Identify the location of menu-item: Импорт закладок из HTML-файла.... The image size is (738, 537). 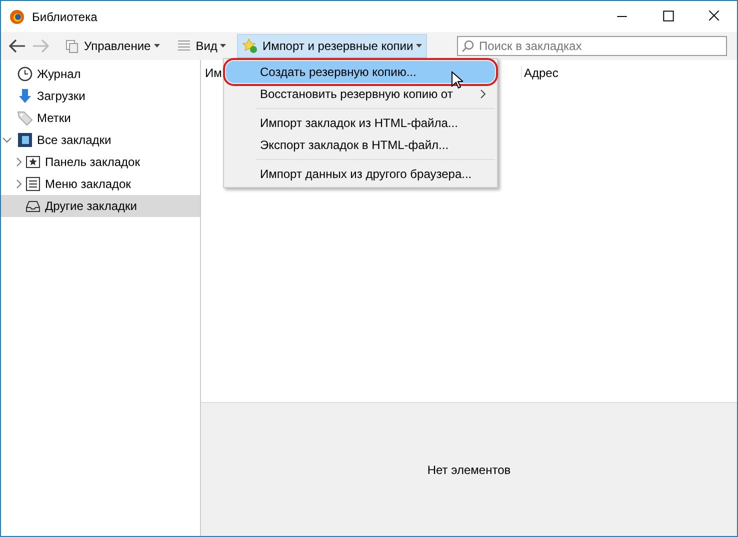
(360, 123).